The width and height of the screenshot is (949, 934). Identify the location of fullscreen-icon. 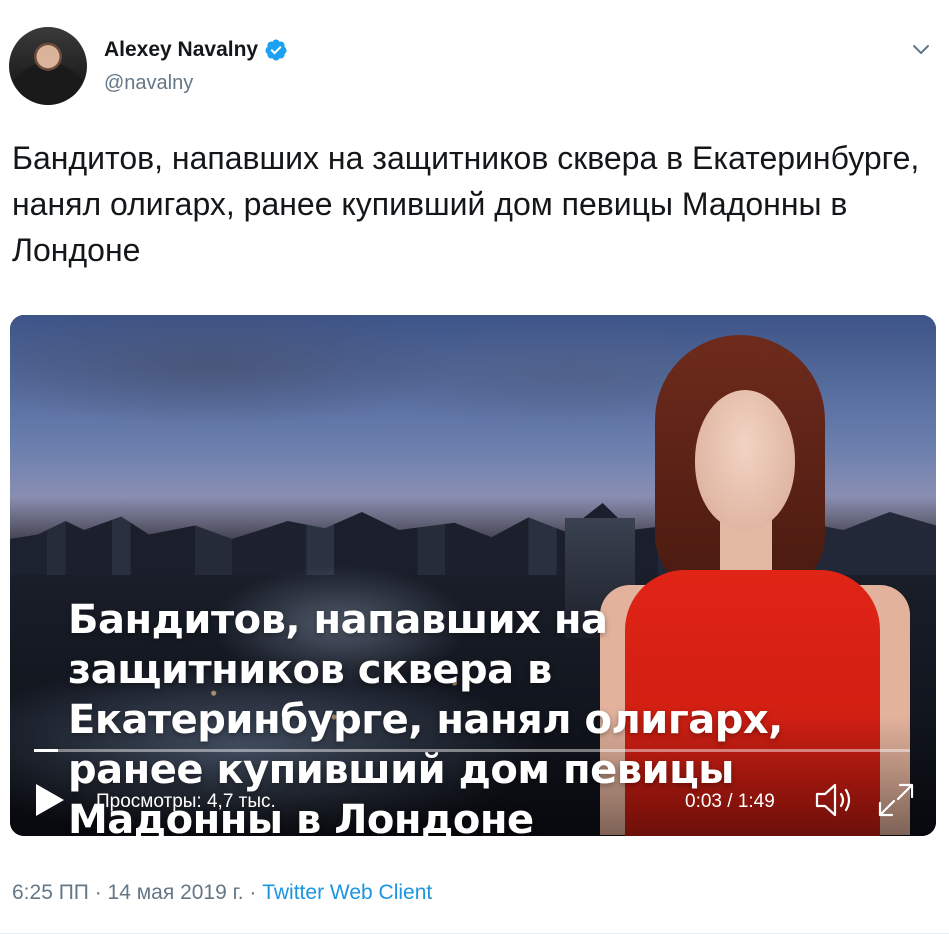
(896, 800).